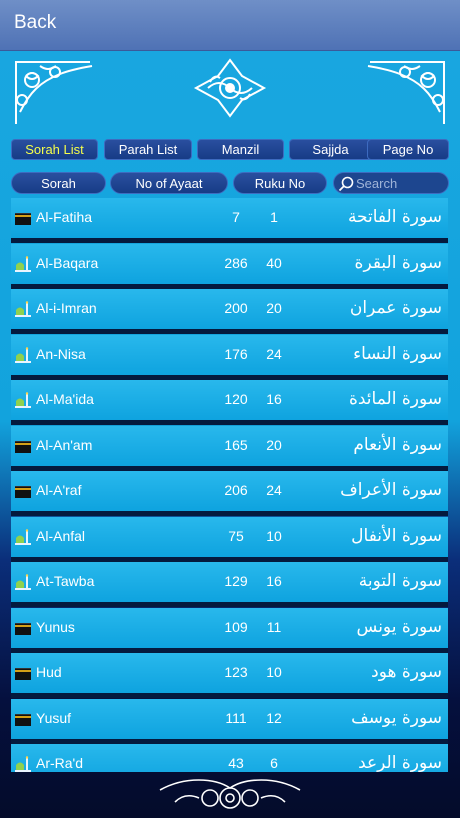 The height and width of the screenshot is (818, 460). What do you see at coordinates (274, 717) in the screenshot?
I see `ruku-count: 12` at bounding box center [274, 717].